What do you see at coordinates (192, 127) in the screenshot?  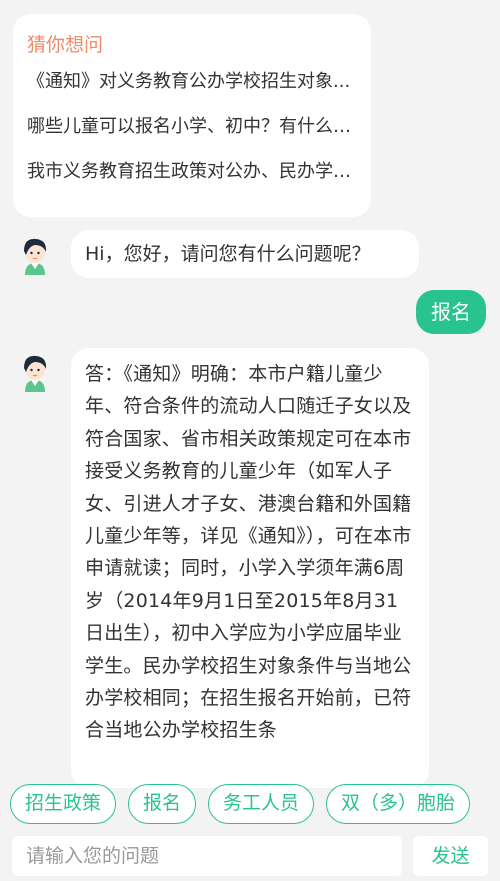 I see `guess-item: 哪些儿童可以报名小学、初中？有什么条件？` at bounding box center [192, 127].